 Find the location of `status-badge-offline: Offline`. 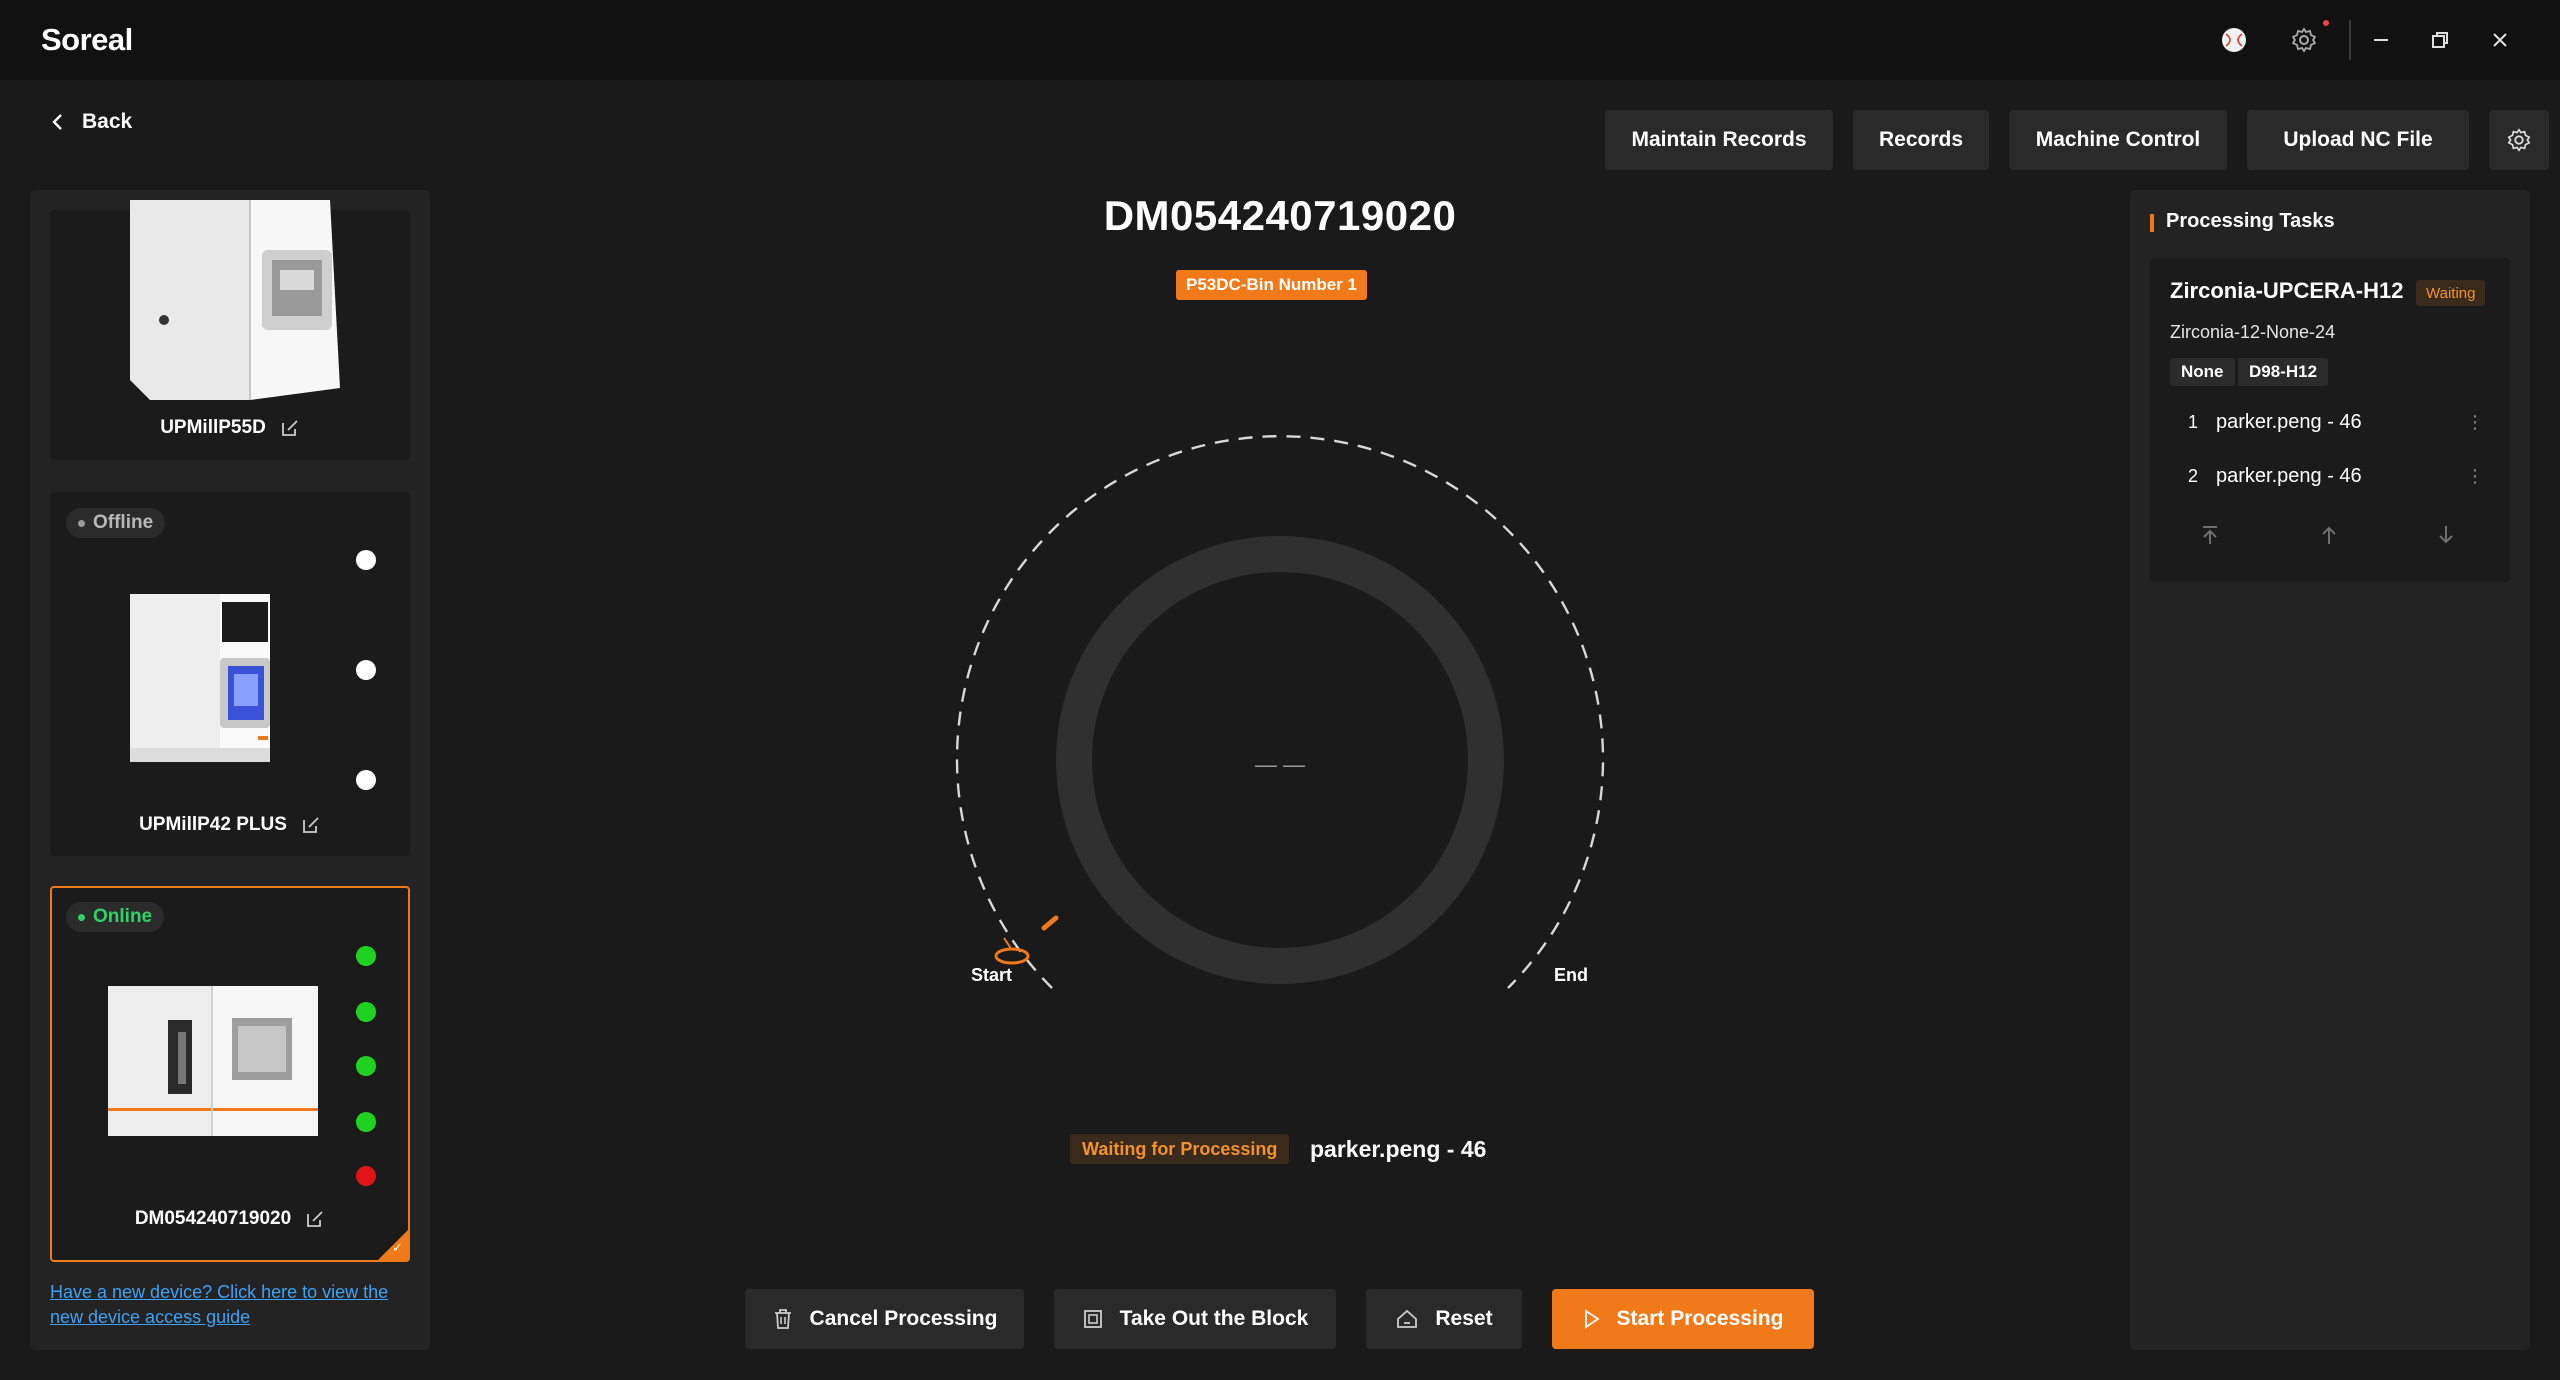

status-badge-offline: Offline is located at coordinates (116, 523).